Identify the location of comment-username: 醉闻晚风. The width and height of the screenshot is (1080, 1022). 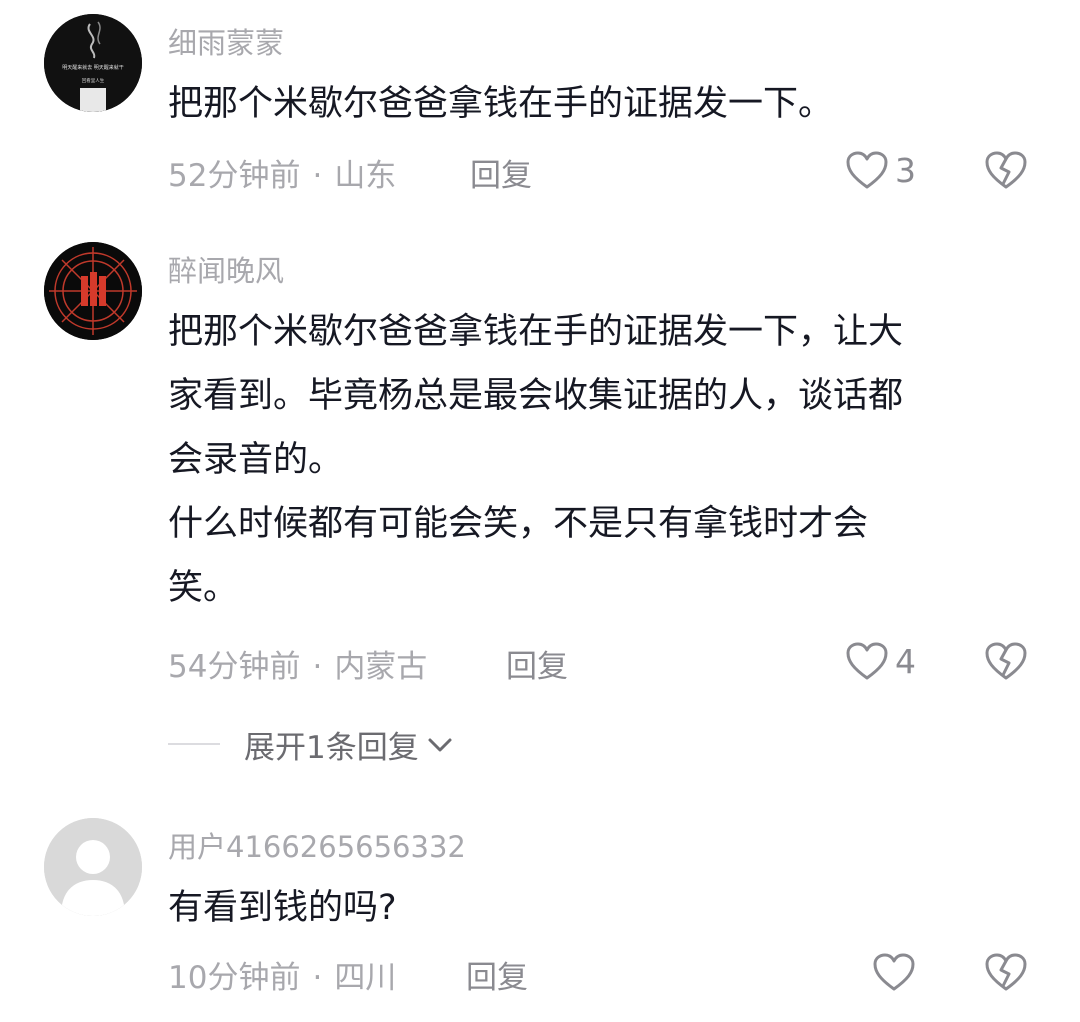
(226, 269).